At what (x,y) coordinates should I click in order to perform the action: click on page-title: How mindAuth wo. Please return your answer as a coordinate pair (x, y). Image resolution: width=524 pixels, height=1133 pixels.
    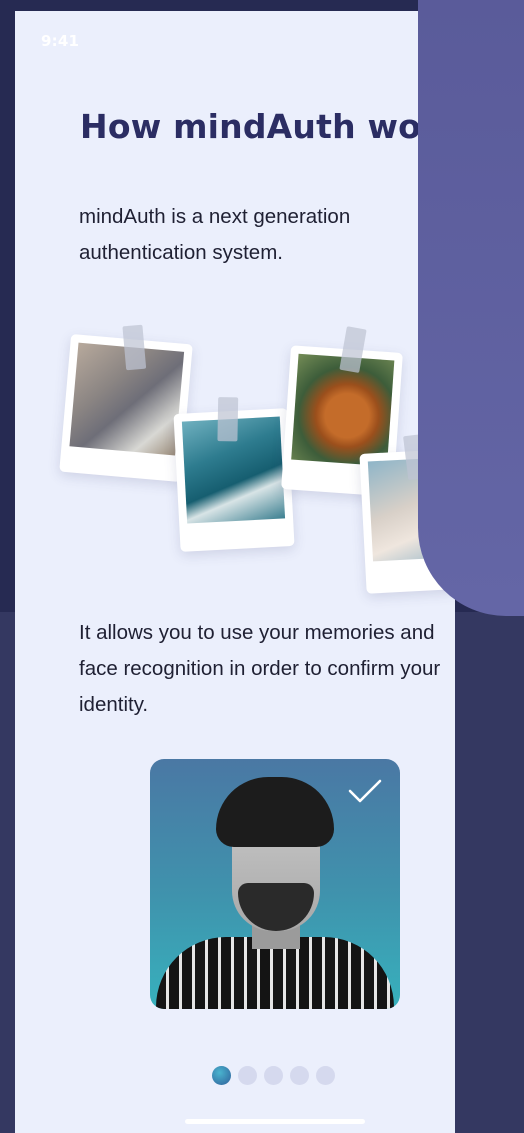
    Looking at the image, I should click on (251, 126).